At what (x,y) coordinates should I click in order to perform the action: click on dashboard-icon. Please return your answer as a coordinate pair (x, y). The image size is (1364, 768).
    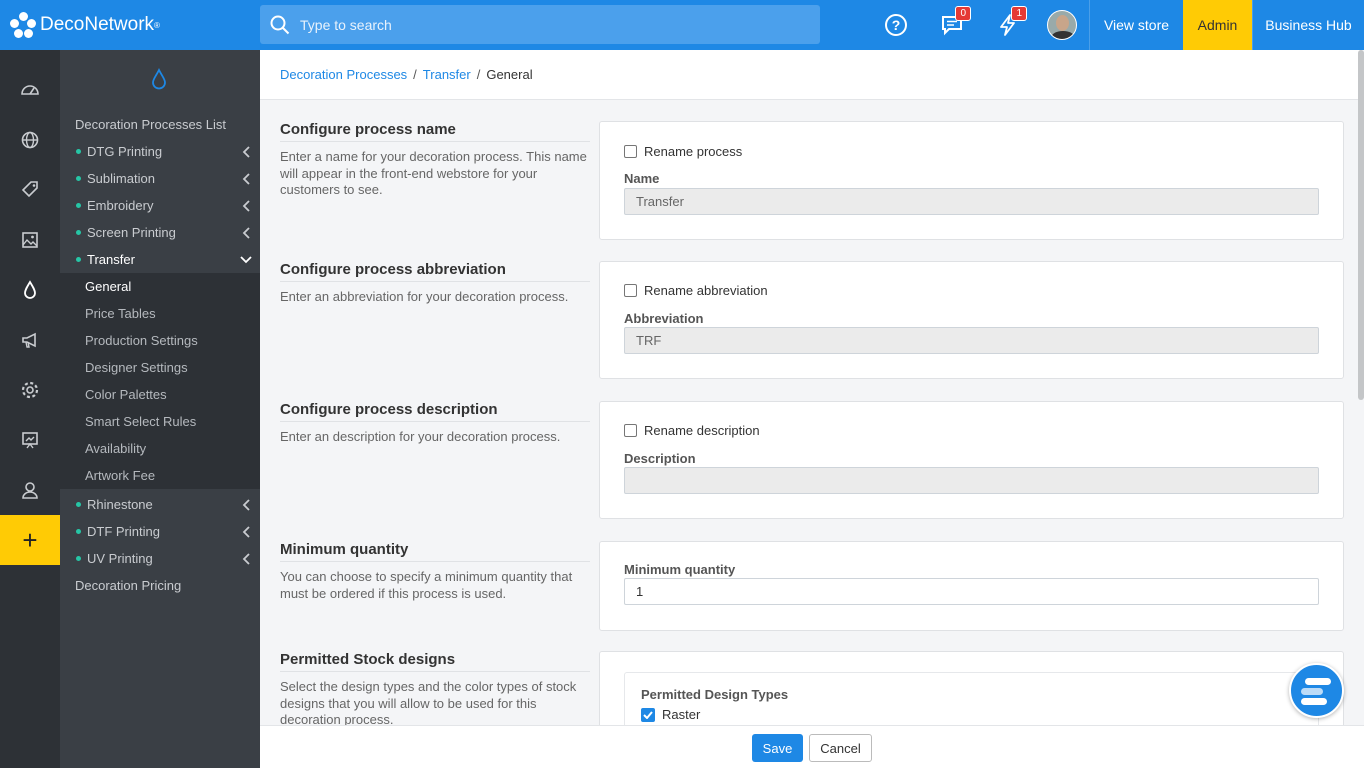
    Looking at the image, I should click on (30, 90).